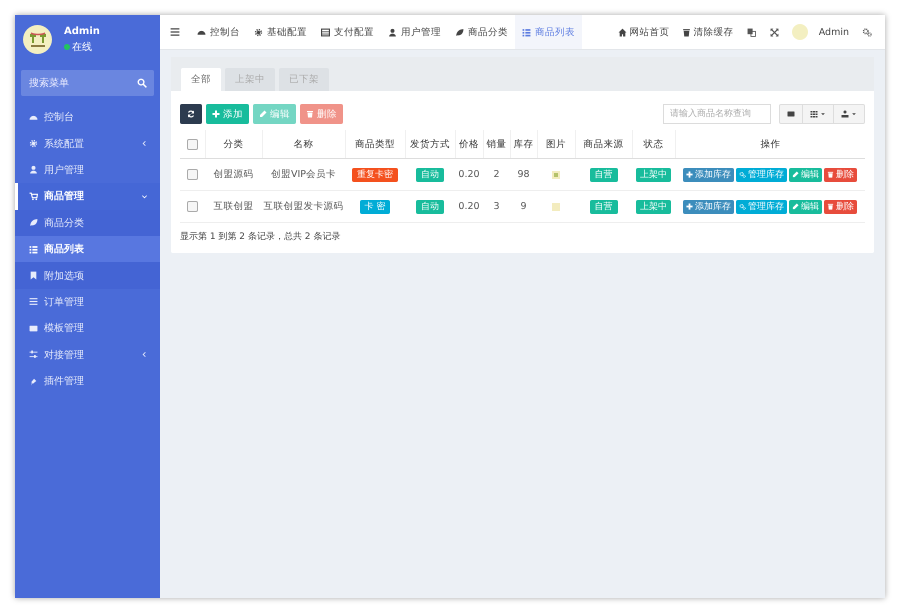 Image resolution: width=900 pixels, height=613 pixels. I want to click on column-header: 销量, so click(496, 144).